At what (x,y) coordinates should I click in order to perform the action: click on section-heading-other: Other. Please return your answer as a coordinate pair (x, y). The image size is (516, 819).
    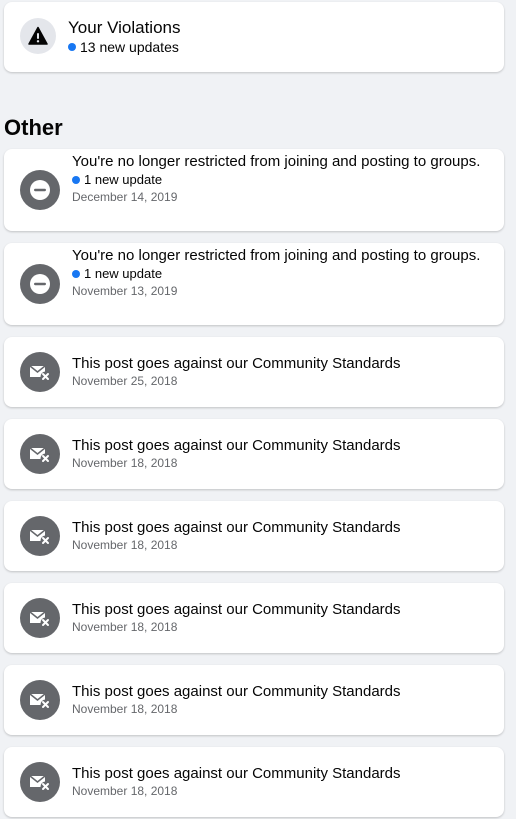
    Looking at the image, I should click on (33, 127).